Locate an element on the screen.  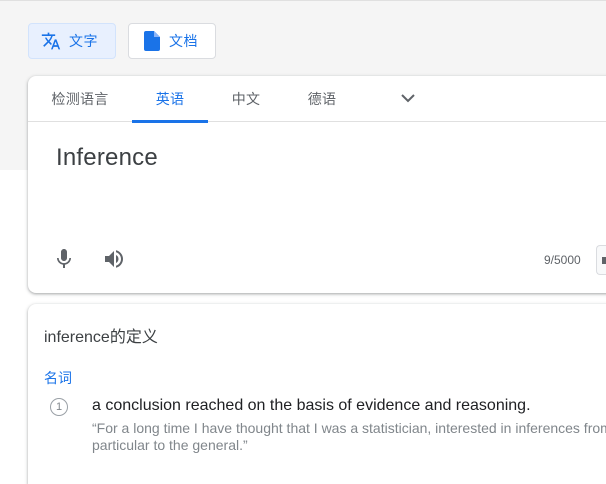
speaker-icon is located at coordinates (114, 261).